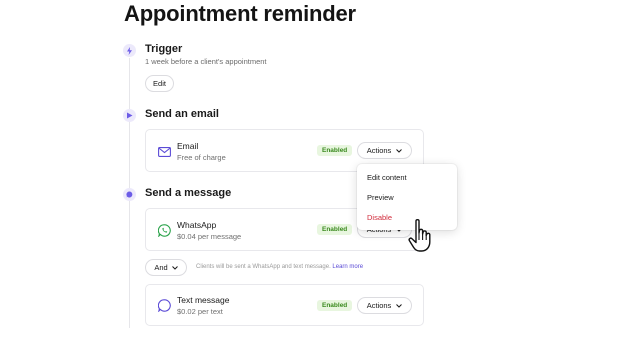  What do you see at coordinates (188, 193) in the screenshot?
I see `send-message-title: Send a message` at bounding box center [188, 193].